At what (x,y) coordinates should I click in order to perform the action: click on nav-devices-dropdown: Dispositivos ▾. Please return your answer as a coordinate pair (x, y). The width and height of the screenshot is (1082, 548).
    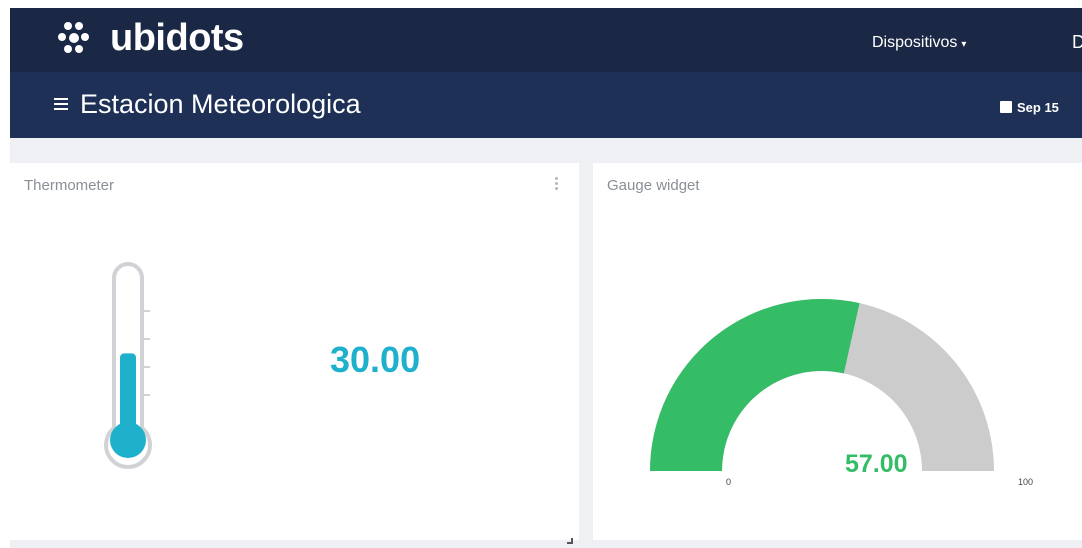
    Looking at the image, I should click on (919, 43).